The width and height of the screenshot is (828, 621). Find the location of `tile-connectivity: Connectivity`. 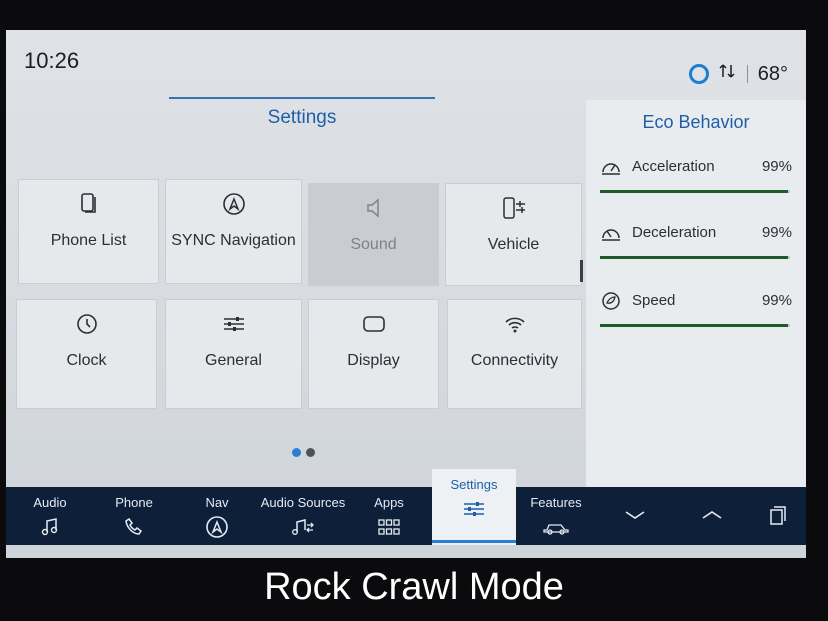

tile-connectivity: Connectivity is located at coordinates (514, 354).